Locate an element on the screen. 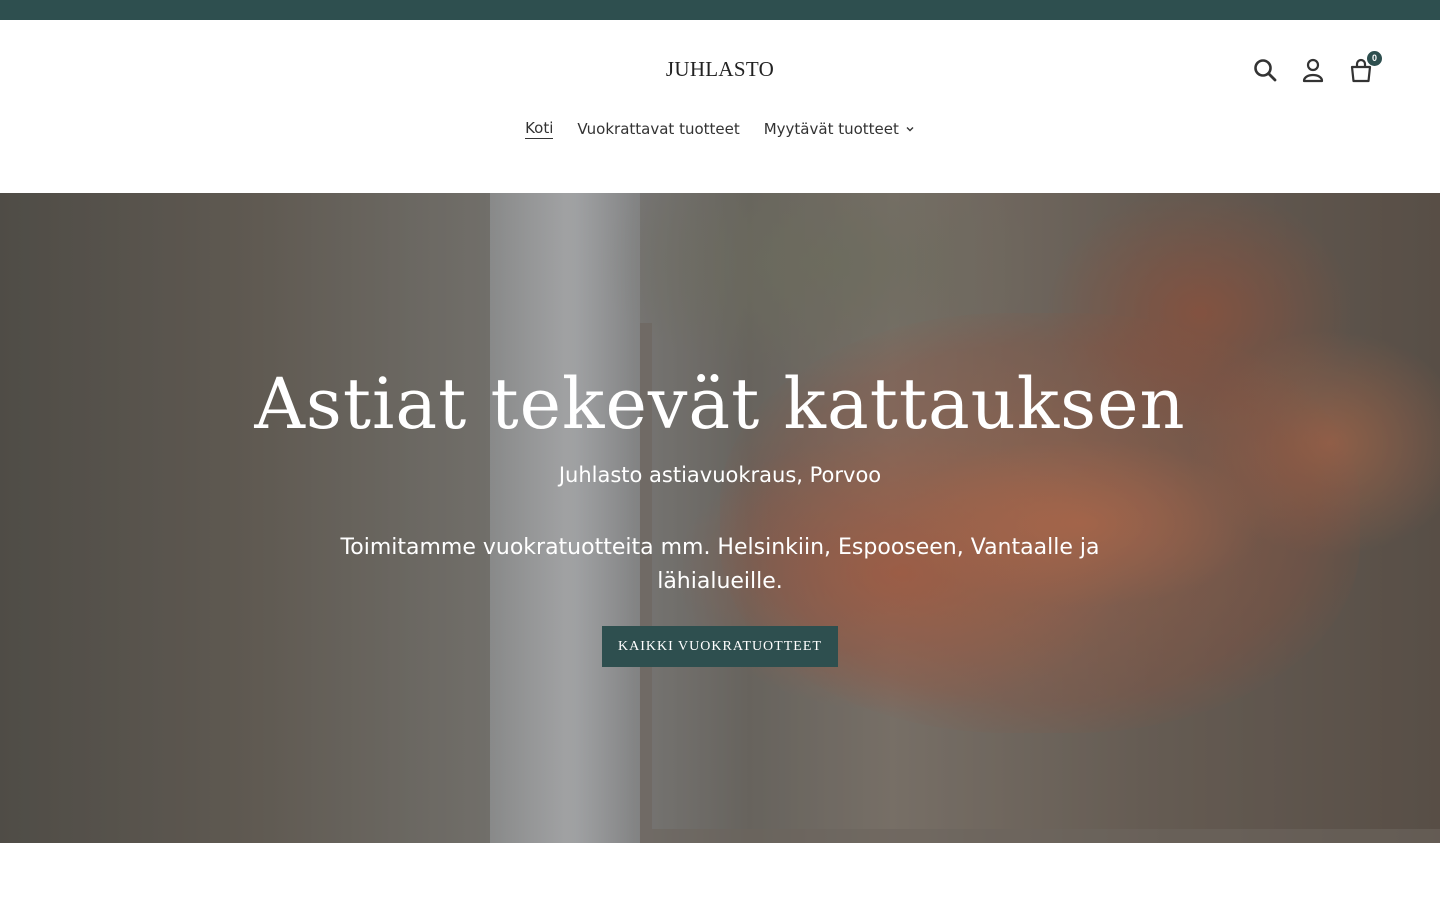 The image size is (1440, 900). nav-item-label: Koti is located at coordinates (539, 129).